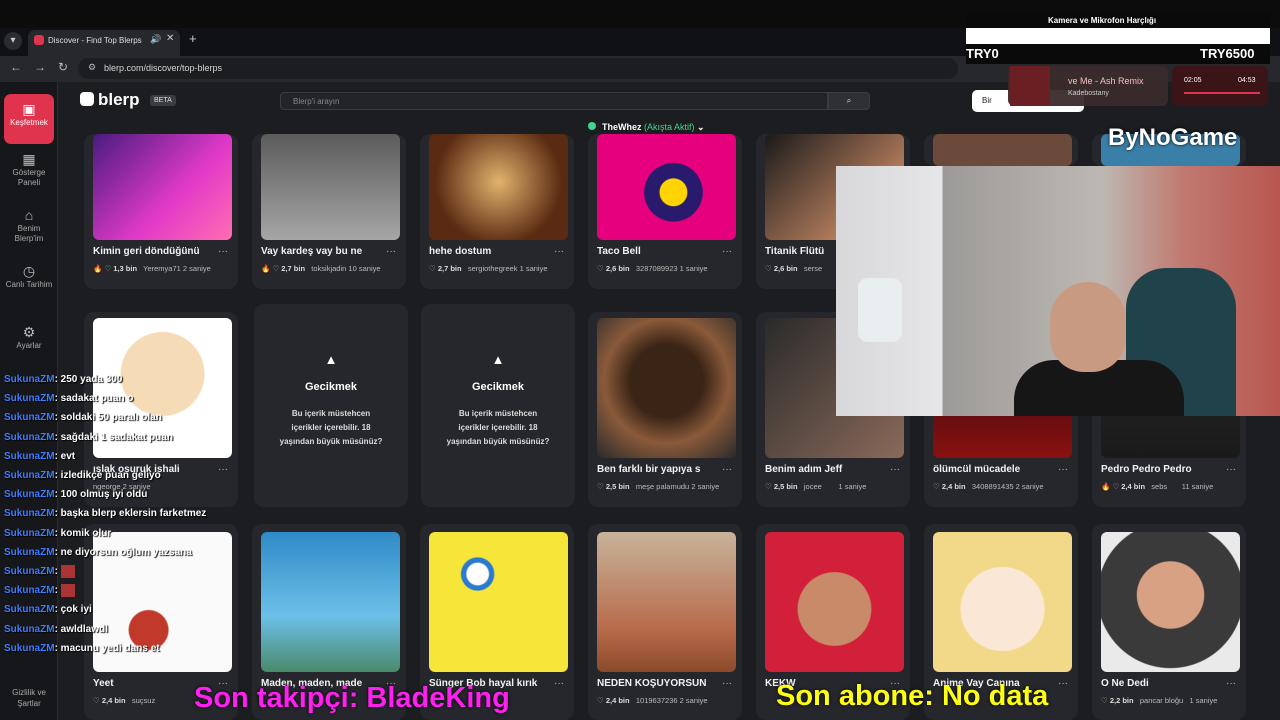 The height and width of the screenshot is (720, 1280). I want to click on sidebar-item-settings: ⚙ Ayarlar, so click(29, 337).